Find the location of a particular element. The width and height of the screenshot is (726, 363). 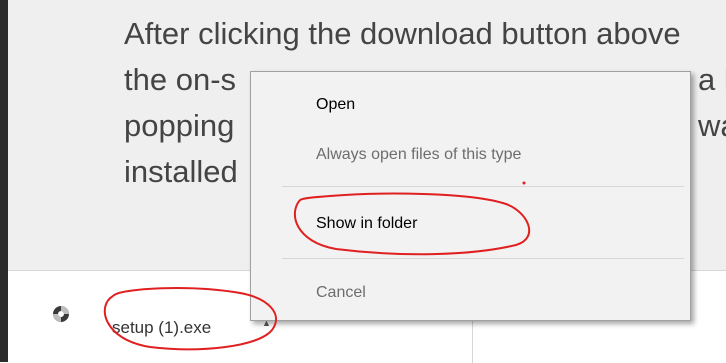

article-line-1: After clicking the download button above is located at coordinates (402, 33).